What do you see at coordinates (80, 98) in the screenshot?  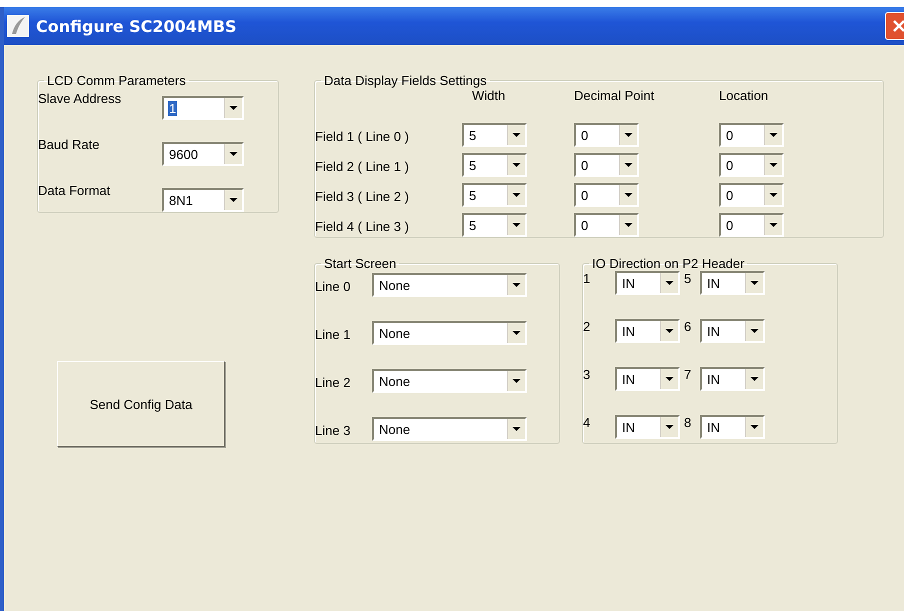 I see `field-label: Slave Address` at bounding box center [80, 98].